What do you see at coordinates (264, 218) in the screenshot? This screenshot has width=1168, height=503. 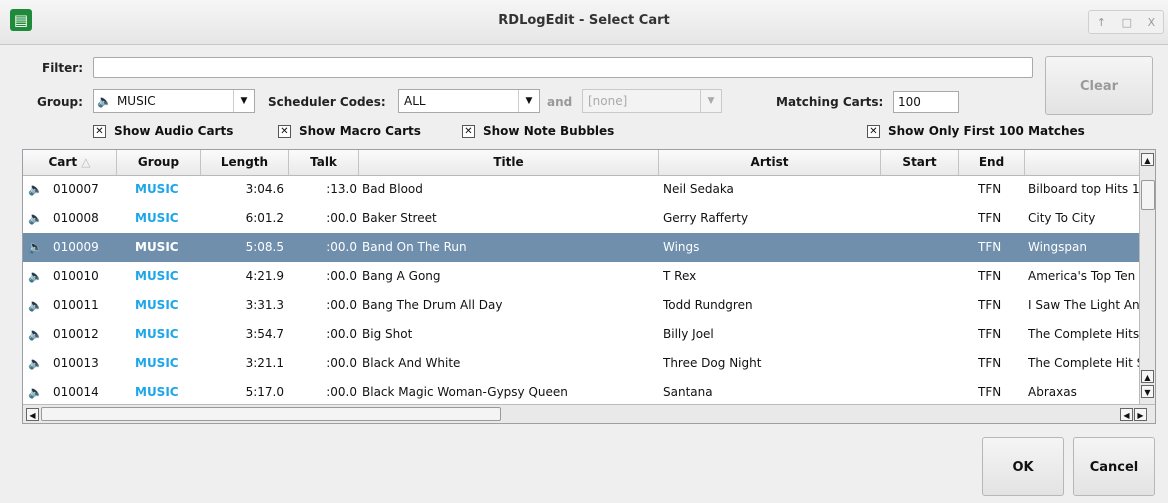 I see `cell-length: 6:01.2` at bounding box center [264, 218].